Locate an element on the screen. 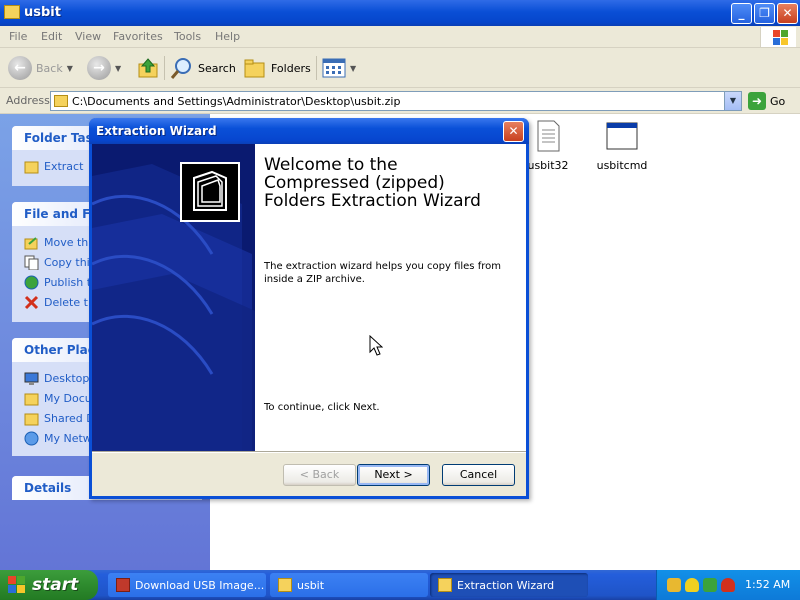  next-button: Next > is located at coordinates (393, 475).